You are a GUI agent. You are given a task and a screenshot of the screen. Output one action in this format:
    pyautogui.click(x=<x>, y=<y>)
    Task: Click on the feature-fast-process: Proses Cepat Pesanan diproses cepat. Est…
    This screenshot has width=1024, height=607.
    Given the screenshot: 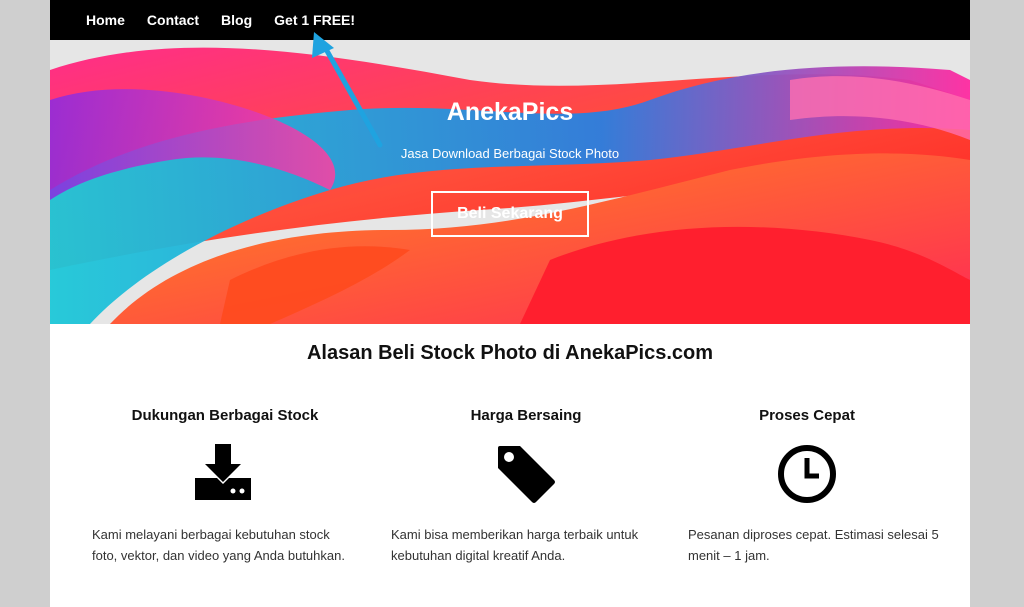 What is the action you would take?
    pyautogui.click(x=807, y=483)
    